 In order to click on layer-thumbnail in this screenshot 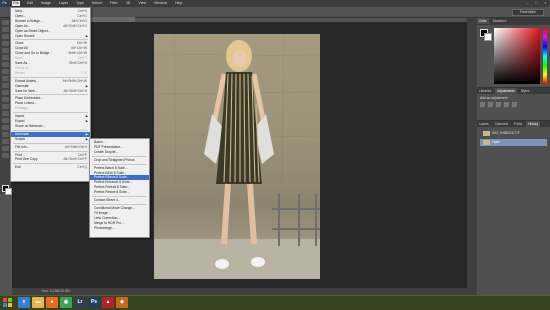, I will do `click(486, 142)`.